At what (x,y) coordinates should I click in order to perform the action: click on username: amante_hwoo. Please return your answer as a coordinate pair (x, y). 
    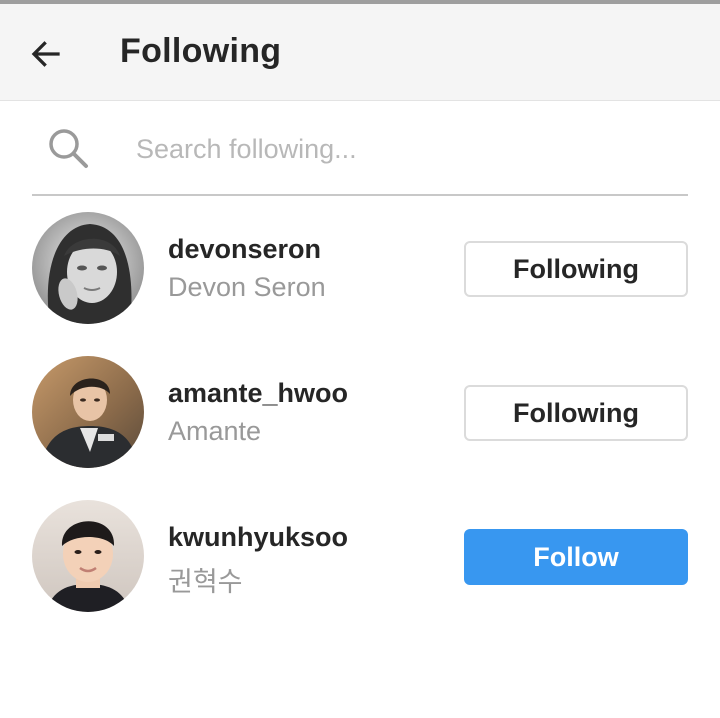
    Looking at the image, I should click on (258, 393).